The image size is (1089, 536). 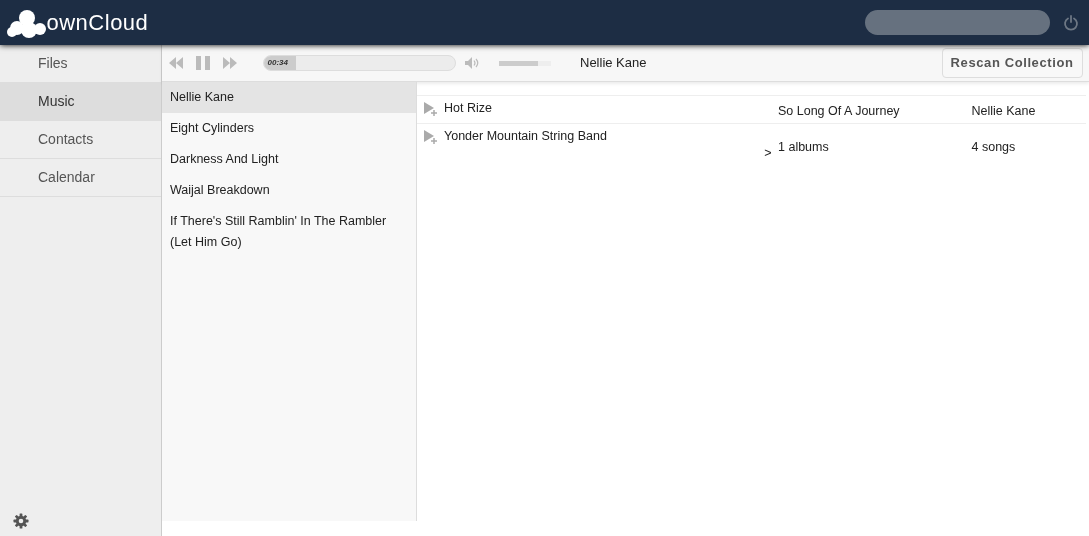 I want to click on artist-name: Hot Rize, so click(x=608, y=108).